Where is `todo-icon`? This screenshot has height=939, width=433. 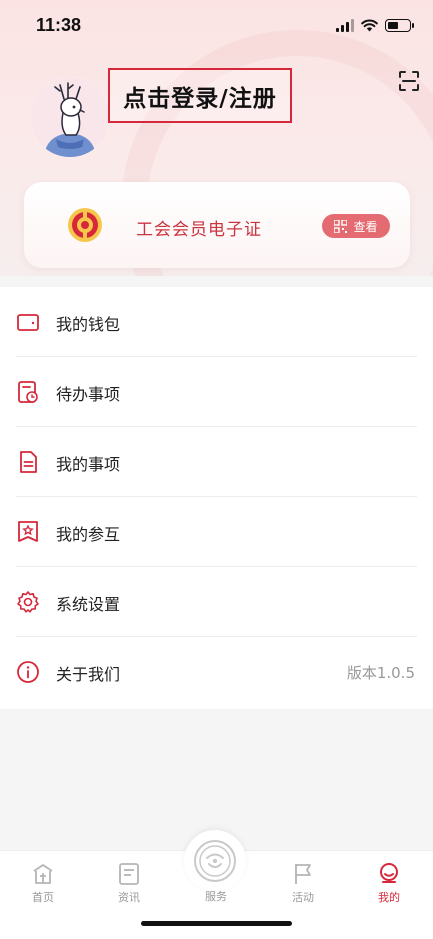 todo-icon is located at coordinates (28, 392).